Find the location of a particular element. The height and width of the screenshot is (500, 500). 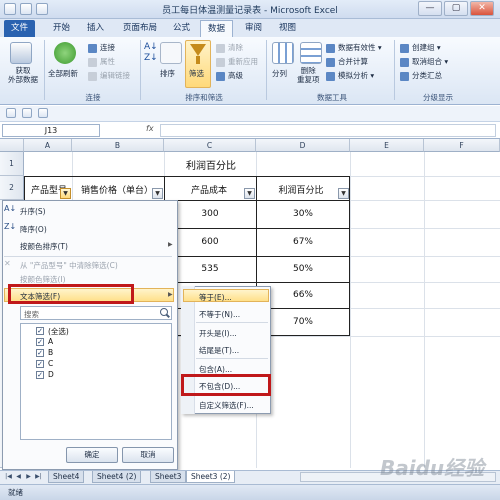

clear-filter-item: 从 "产品型号" 中清除筛选(C) is located at coordinates (69, 265).